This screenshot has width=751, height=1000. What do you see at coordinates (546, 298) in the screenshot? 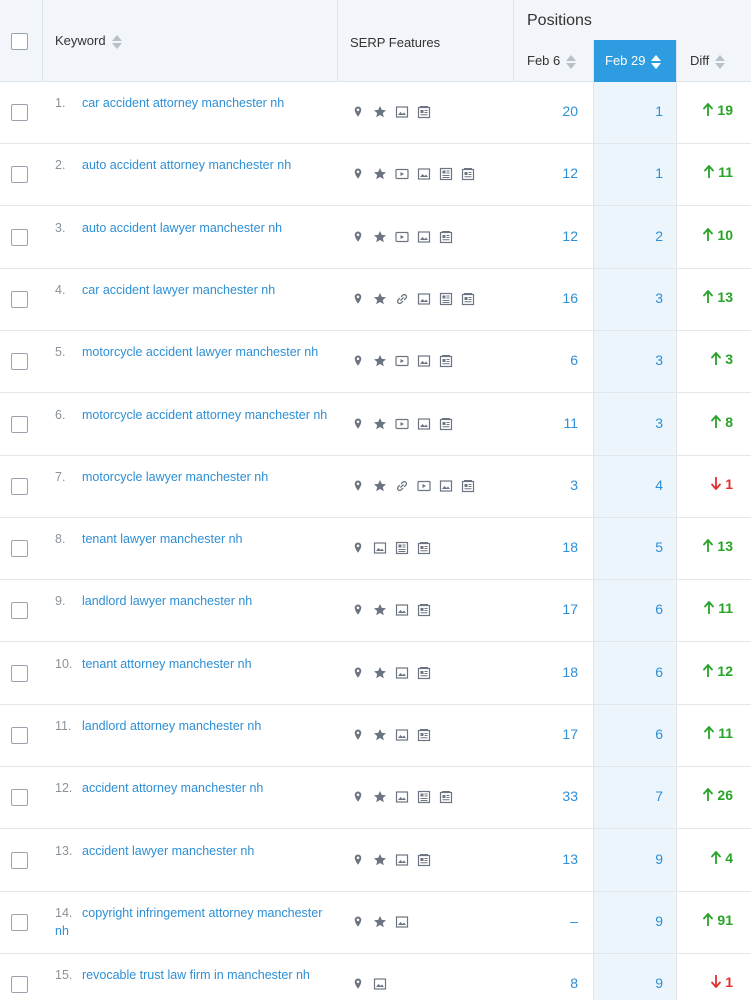
I see `feb6-position: 16` at bounding box center [546, 298].